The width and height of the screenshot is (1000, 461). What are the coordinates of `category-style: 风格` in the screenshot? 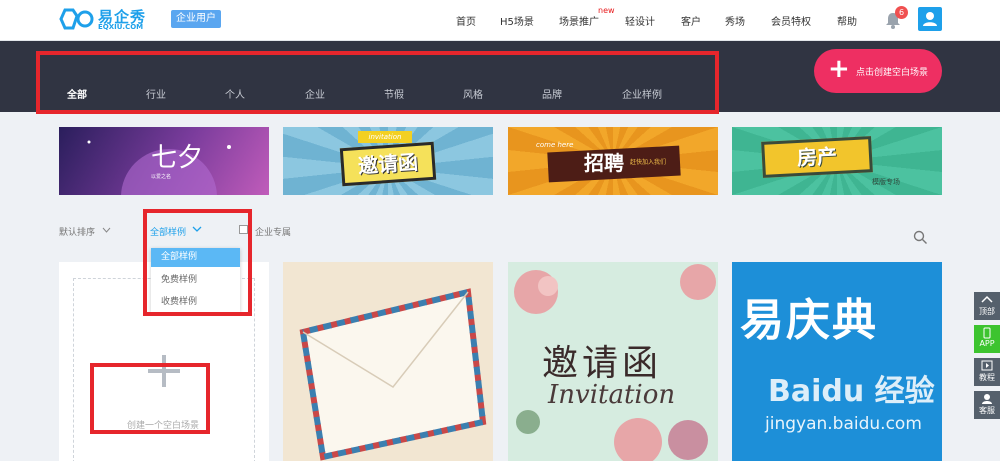 It's located at (473, 93).